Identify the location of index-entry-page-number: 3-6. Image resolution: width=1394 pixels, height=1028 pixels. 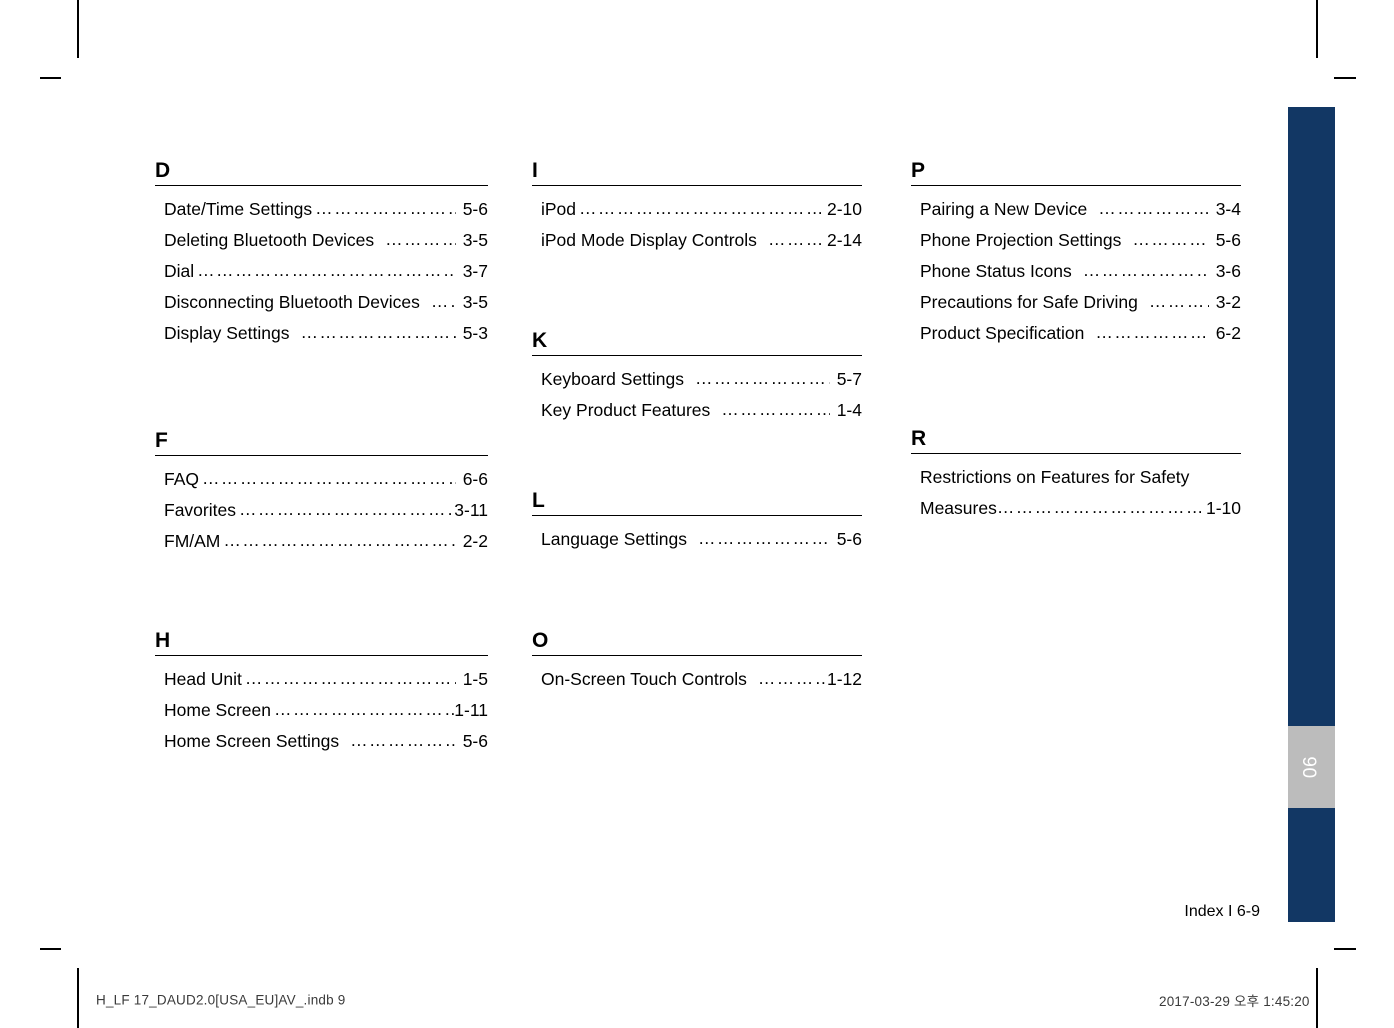
(1228, 271).